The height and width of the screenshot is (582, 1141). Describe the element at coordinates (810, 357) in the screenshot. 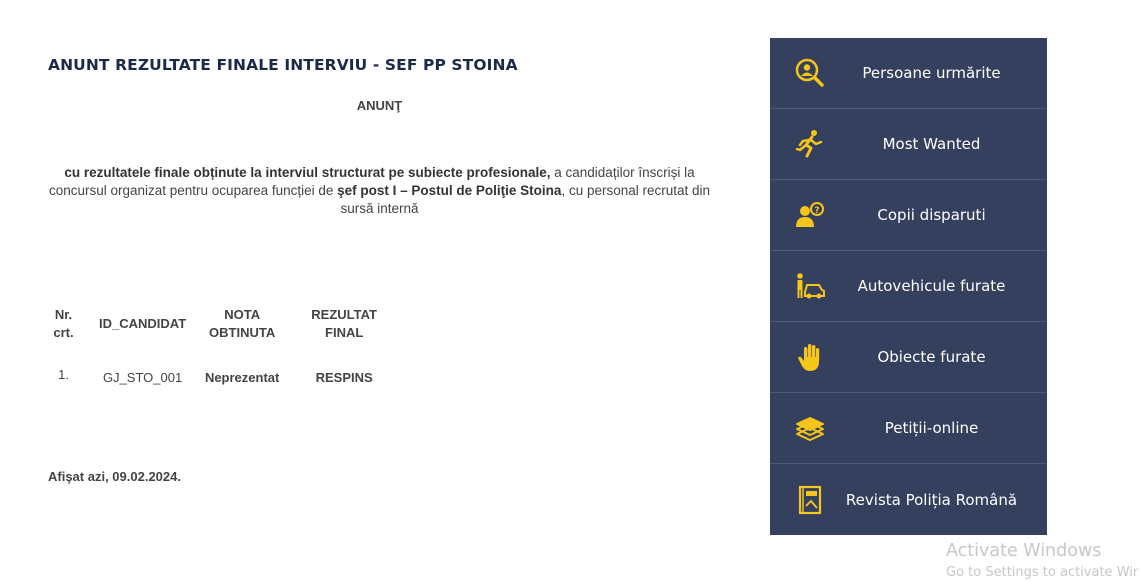

I see `hand-icon` at that location.